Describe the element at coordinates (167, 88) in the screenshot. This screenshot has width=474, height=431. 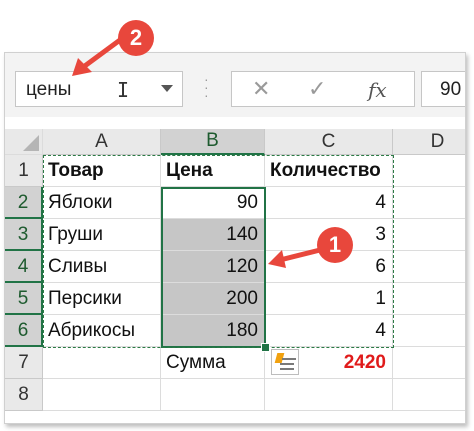
I see `chevron-down-icon` at that location.